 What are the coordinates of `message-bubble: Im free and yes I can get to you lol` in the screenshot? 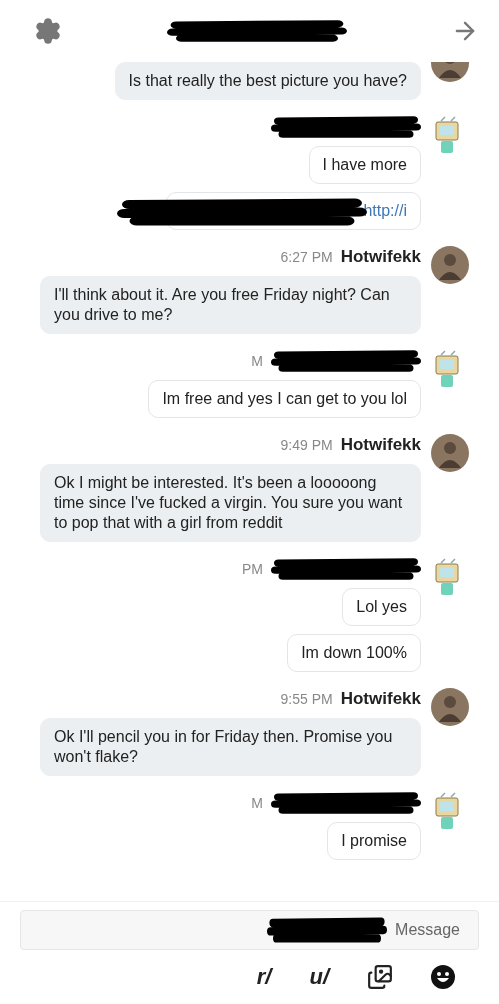 It's located at (284, 399).